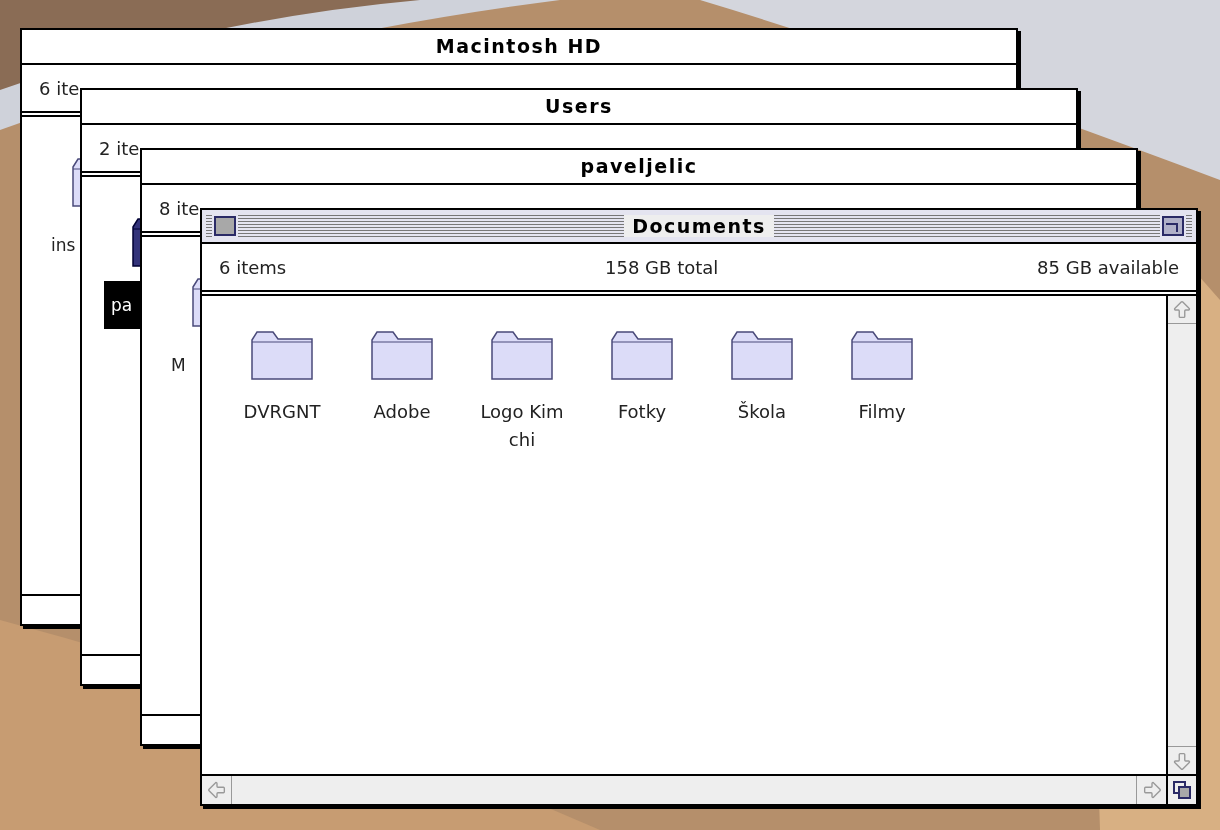 The height and width of the screenshot is (830, 1220). I want to click on left-arrow-icon, so click(216, 790).